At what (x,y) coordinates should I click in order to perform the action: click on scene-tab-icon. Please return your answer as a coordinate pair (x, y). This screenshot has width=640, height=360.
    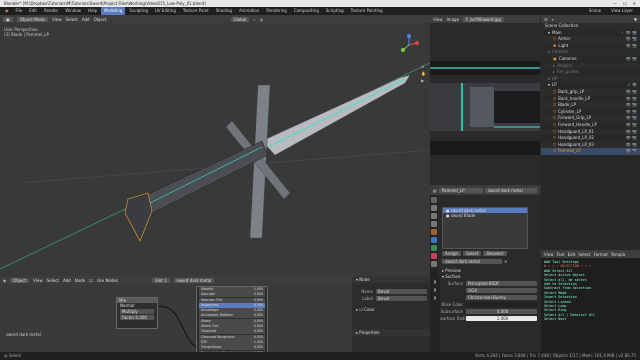
    Looking at the image, I should click on (434, 224).